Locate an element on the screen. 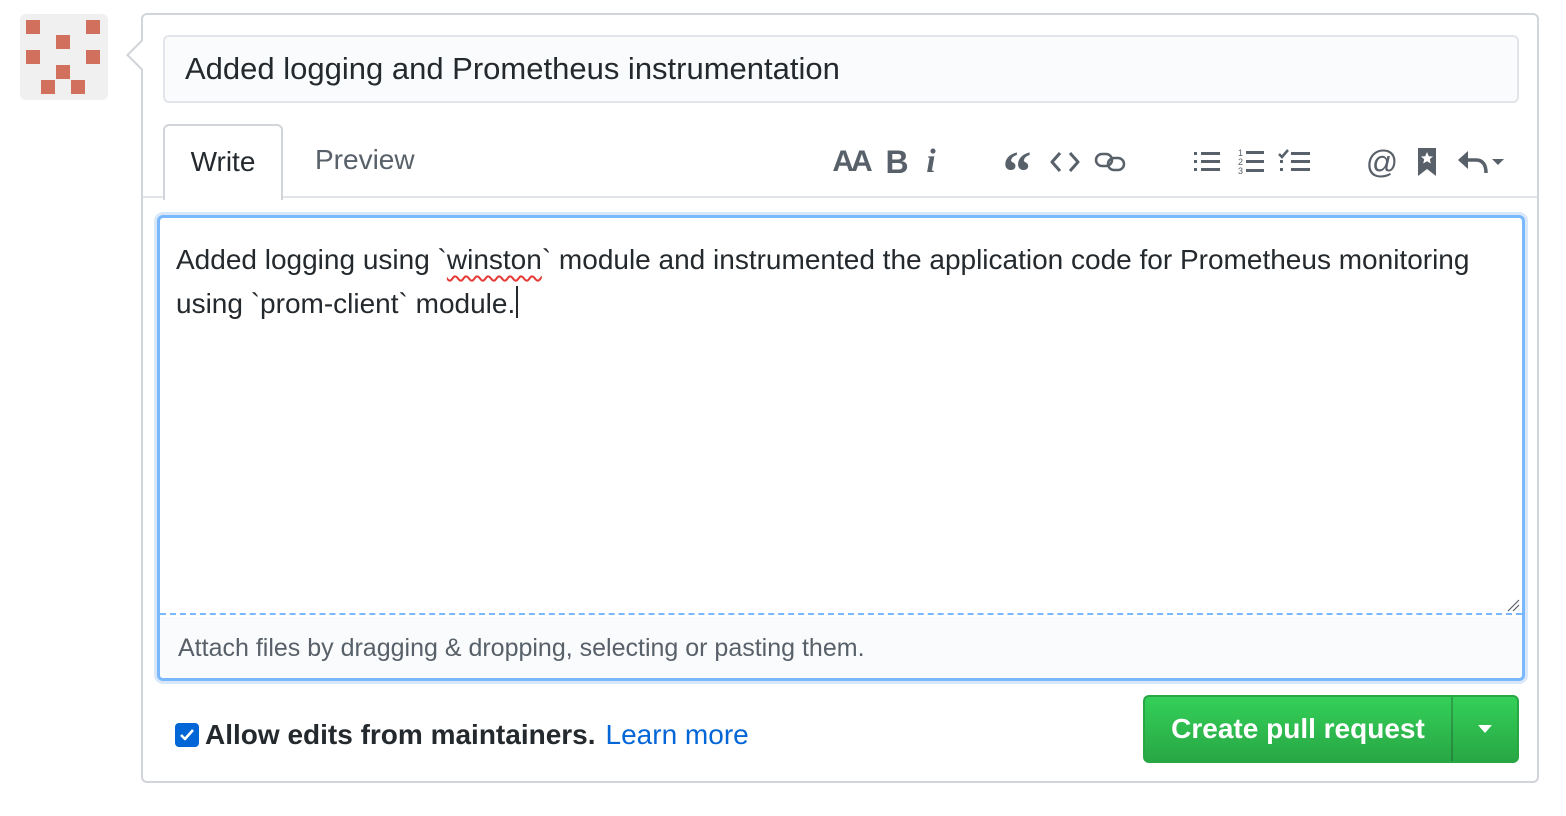  editor-tabbar: Write Preview AA B i “ 1 2 3 @ is located at coordinates (840, 161).